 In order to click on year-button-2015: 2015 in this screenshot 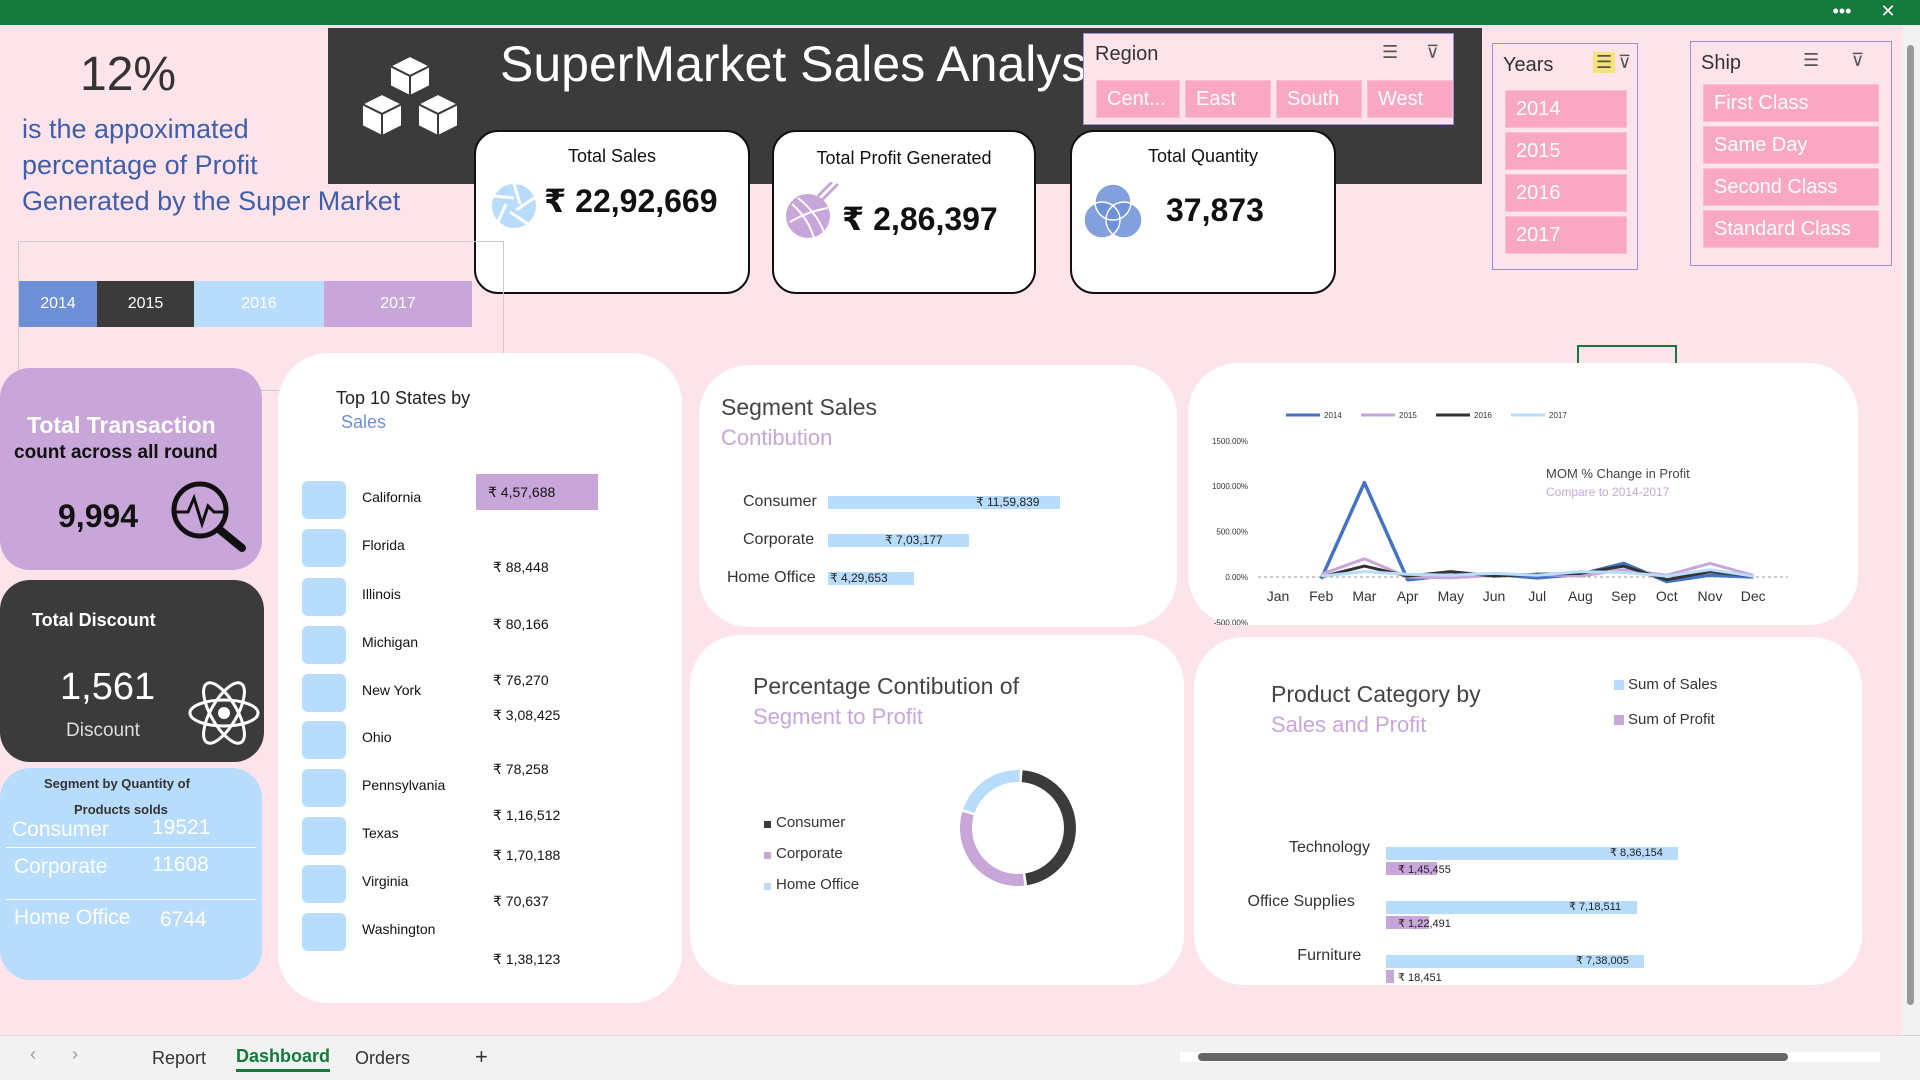, I will do `click(145, 304)`.